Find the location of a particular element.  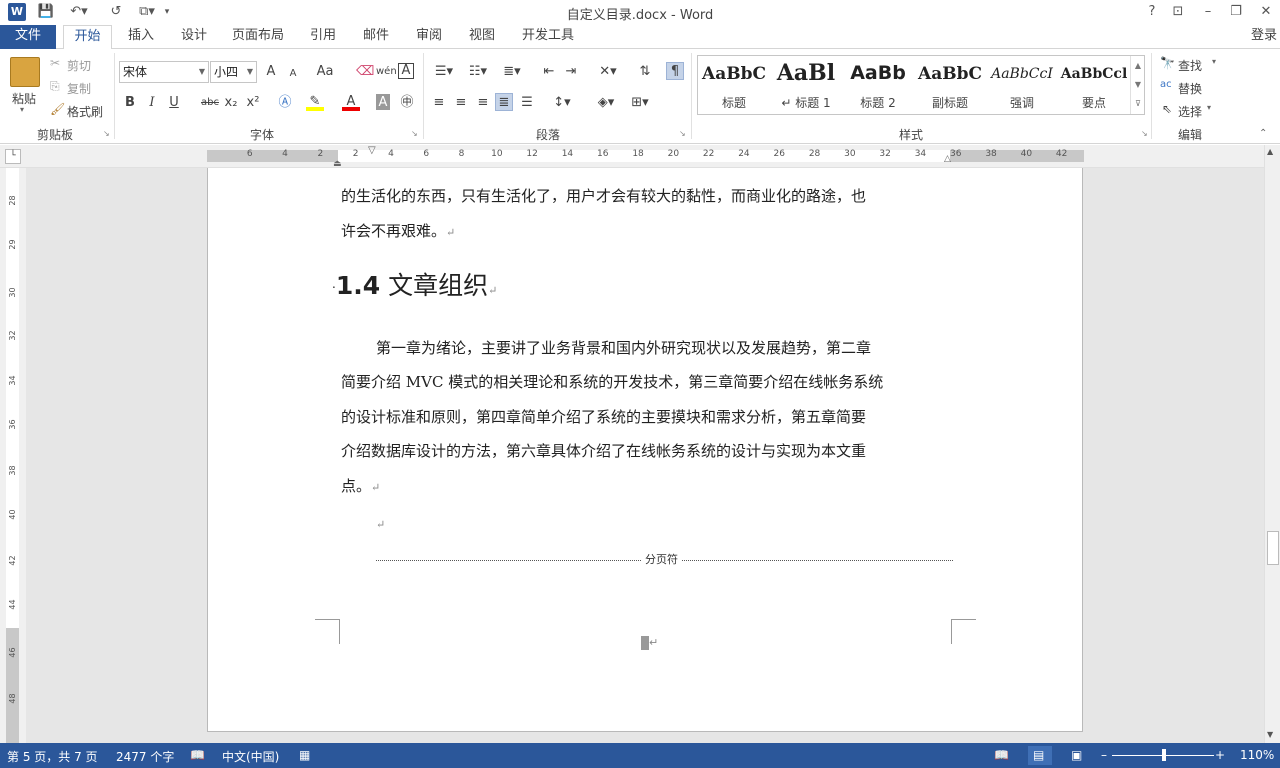

multilevel-list-icon: ≣▾ is located at coordinates (512, 72).